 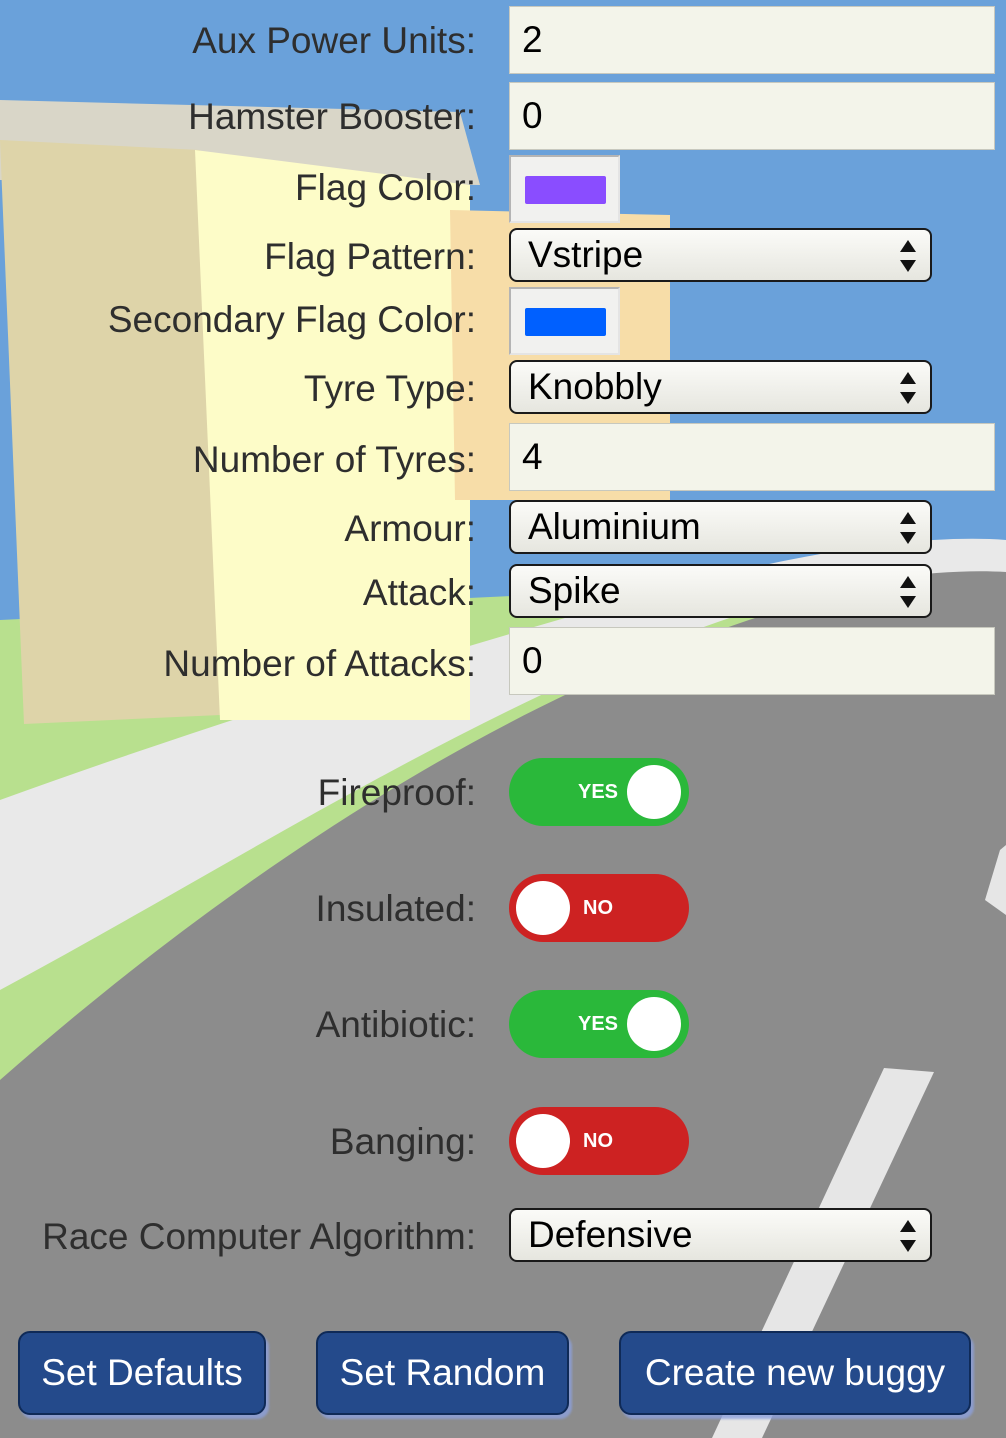 I want to click on hamster-booster-label: Hamster Booster:, so click(x=332, y=116).